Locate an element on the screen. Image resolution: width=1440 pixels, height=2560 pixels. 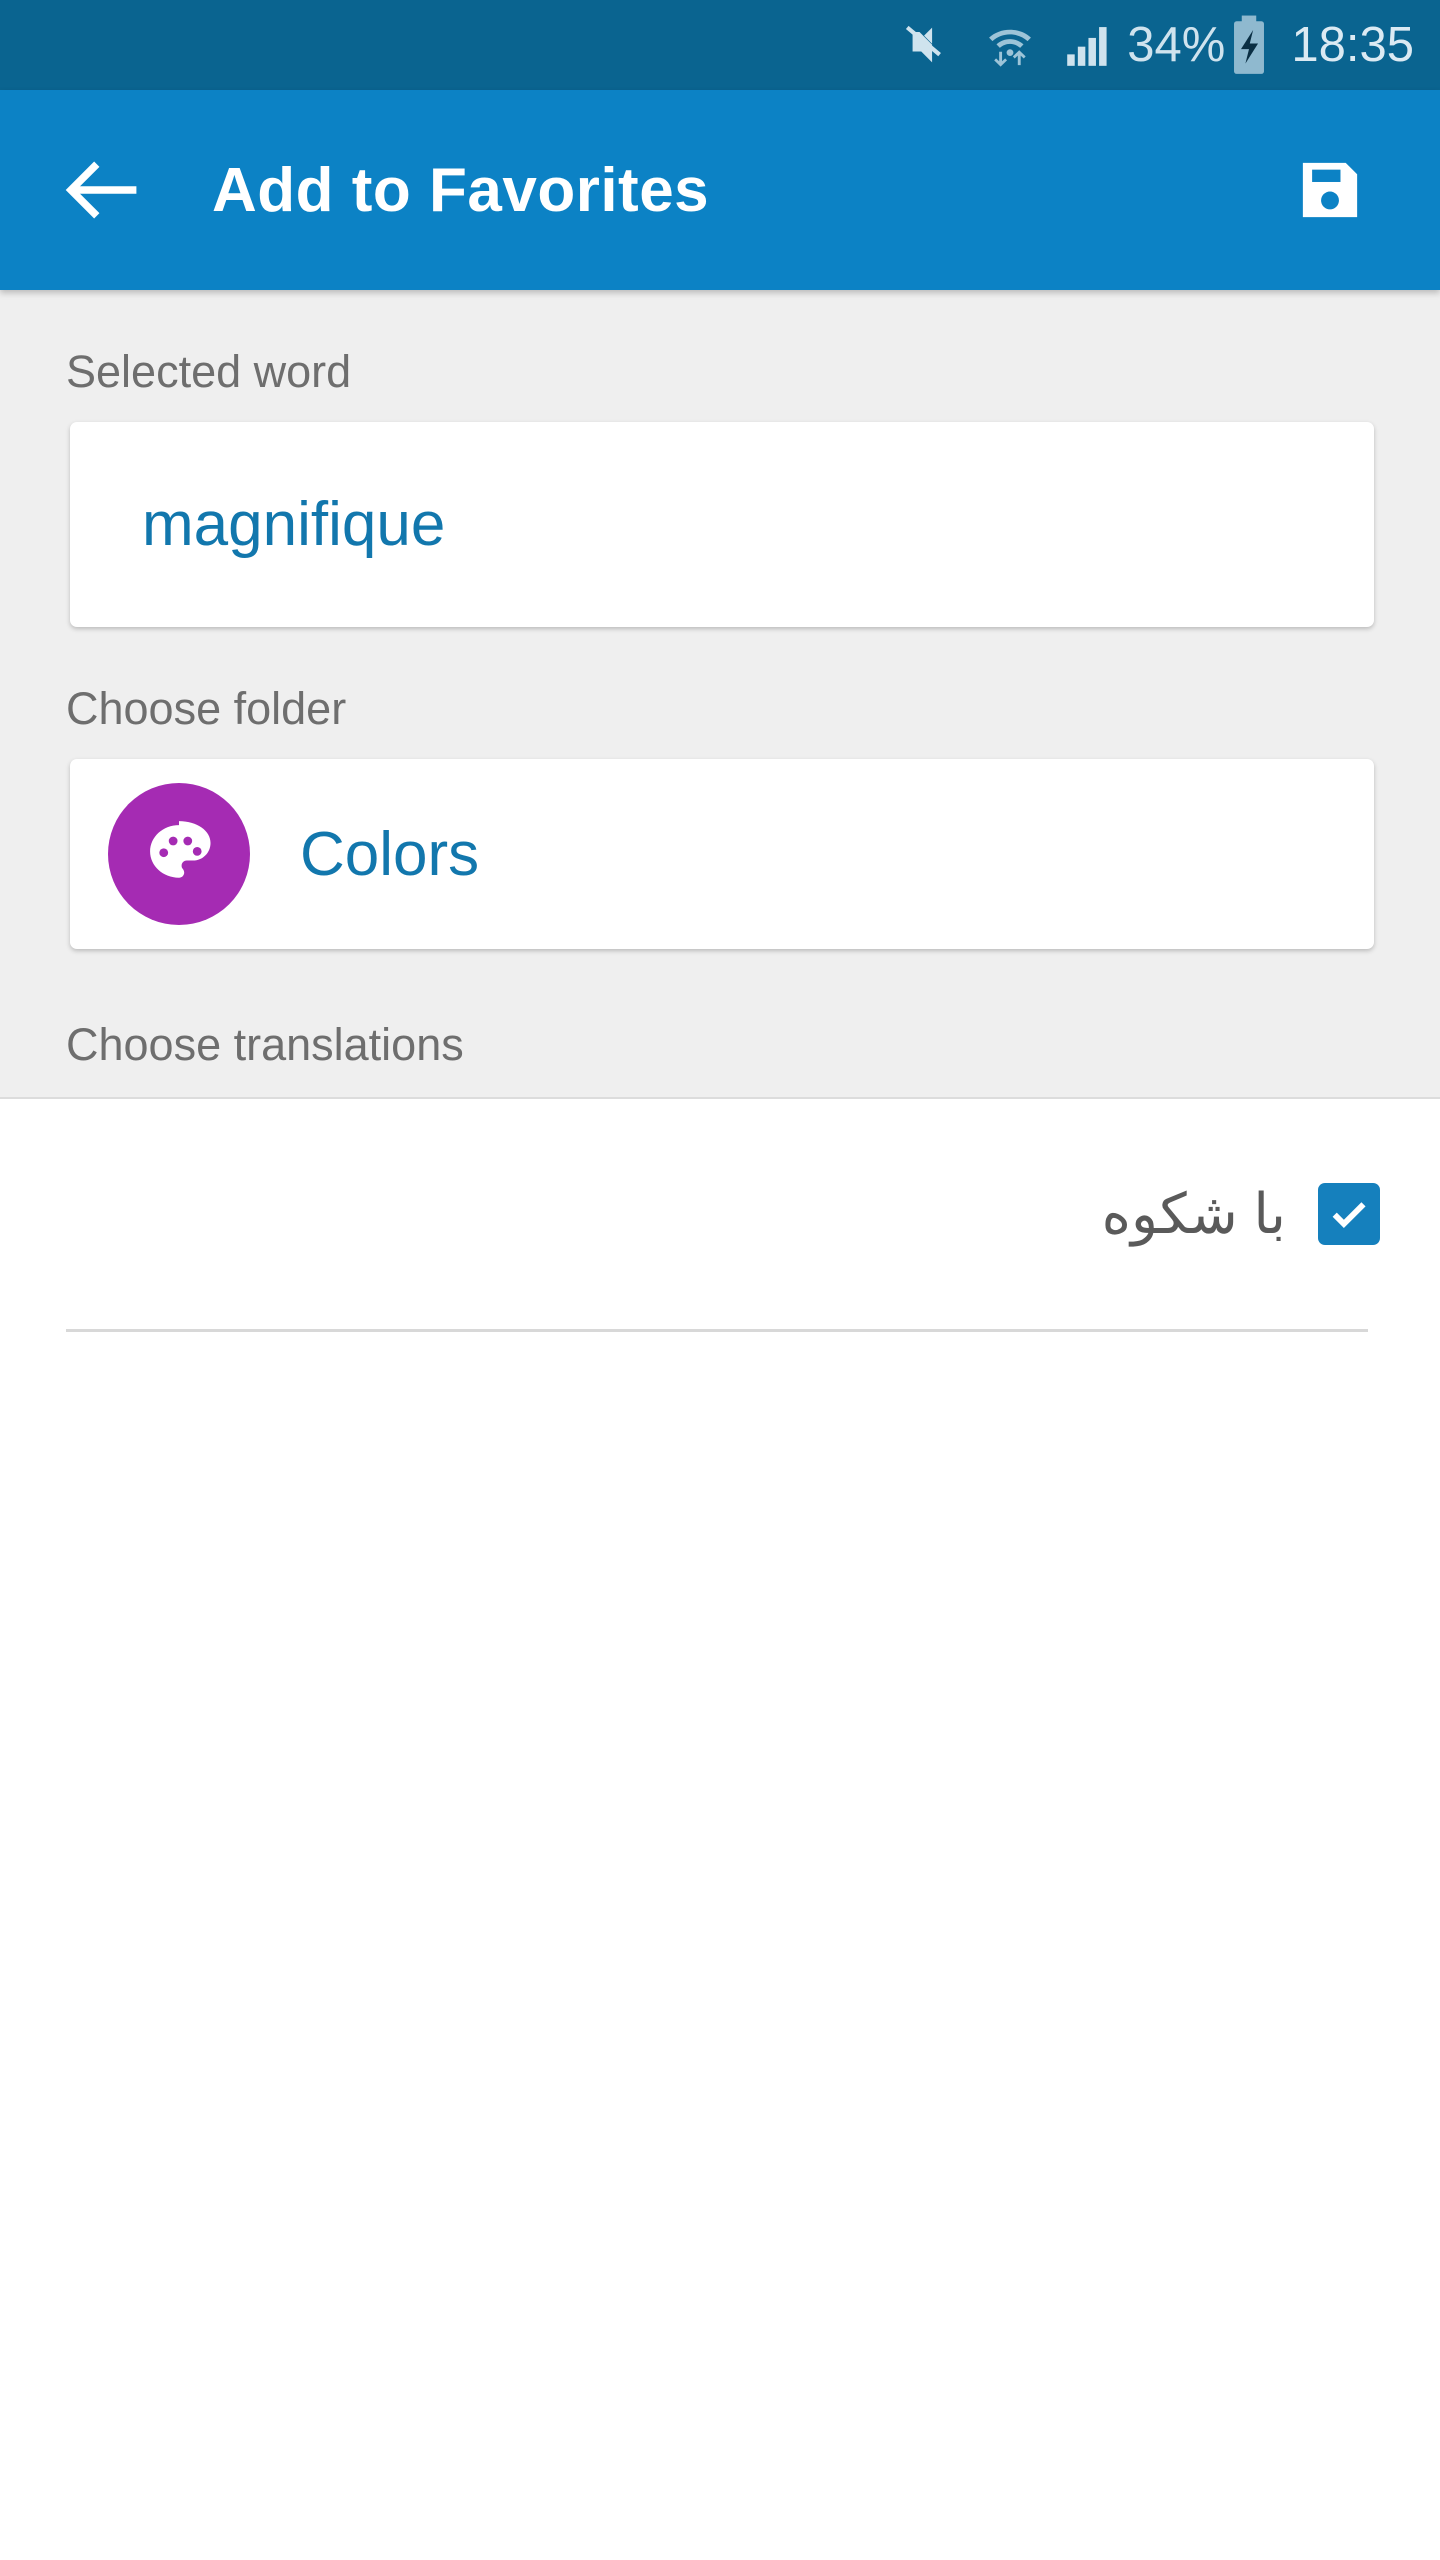
page-title: Add to Favorites is located at coordinates (461, 190).